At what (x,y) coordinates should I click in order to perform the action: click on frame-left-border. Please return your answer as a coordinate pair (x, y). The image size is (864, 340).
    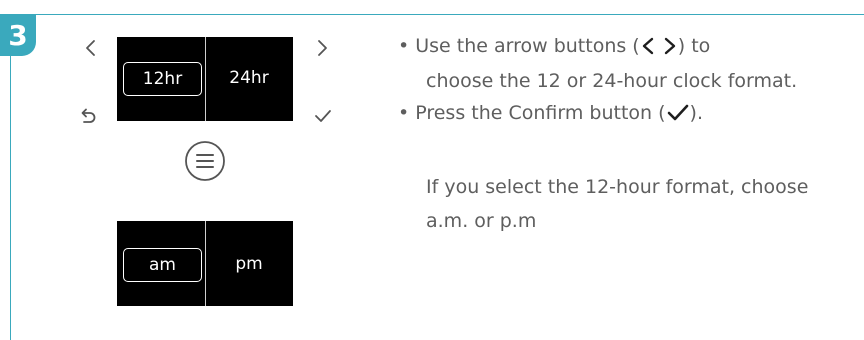
    Looking at the image, I should click on (10, 177).